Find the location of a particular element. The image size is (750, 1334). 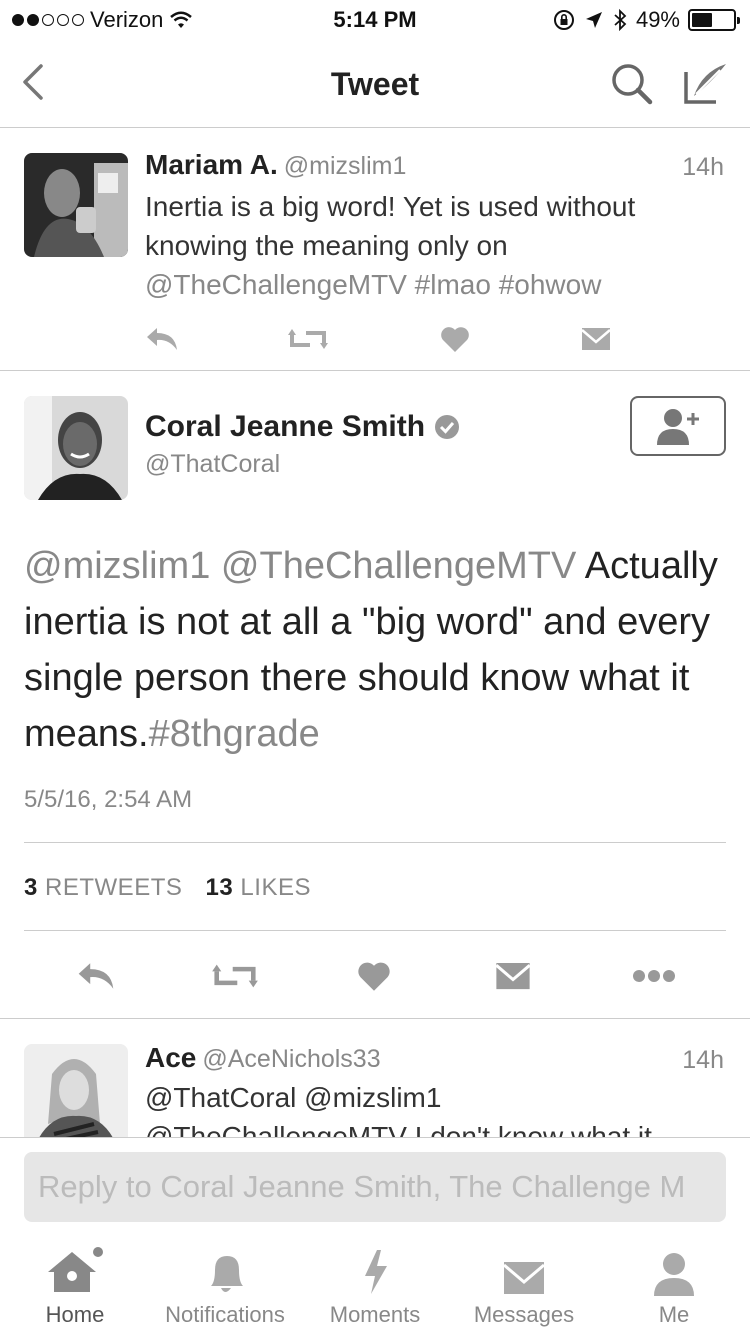

battery-percent: 49% is located at coordinates (657, 19).